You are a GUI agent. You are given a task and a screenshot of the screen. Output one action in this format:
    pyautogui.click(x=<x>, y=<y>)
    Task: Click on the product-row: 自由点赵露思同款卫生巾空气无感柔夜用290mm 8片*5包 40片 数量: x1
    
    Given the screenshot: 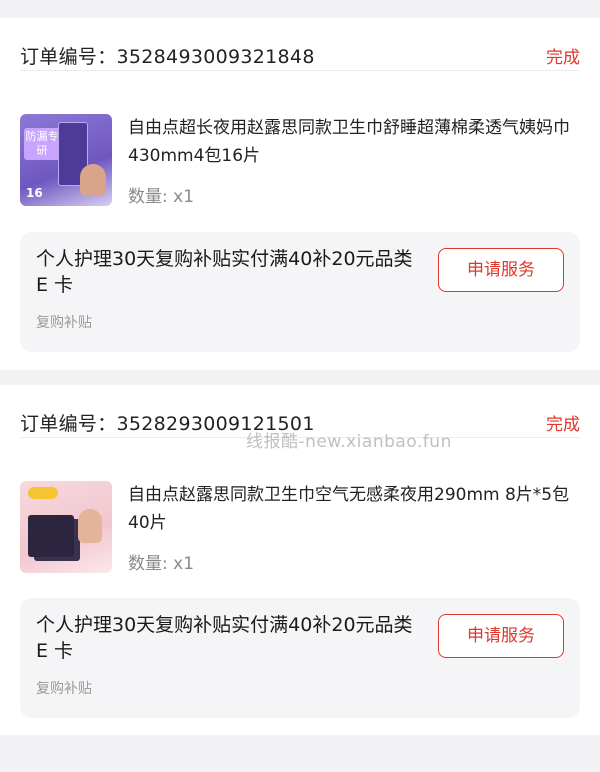 What is the action you would take?
    pyautogui.click(x=300, y=531)
    